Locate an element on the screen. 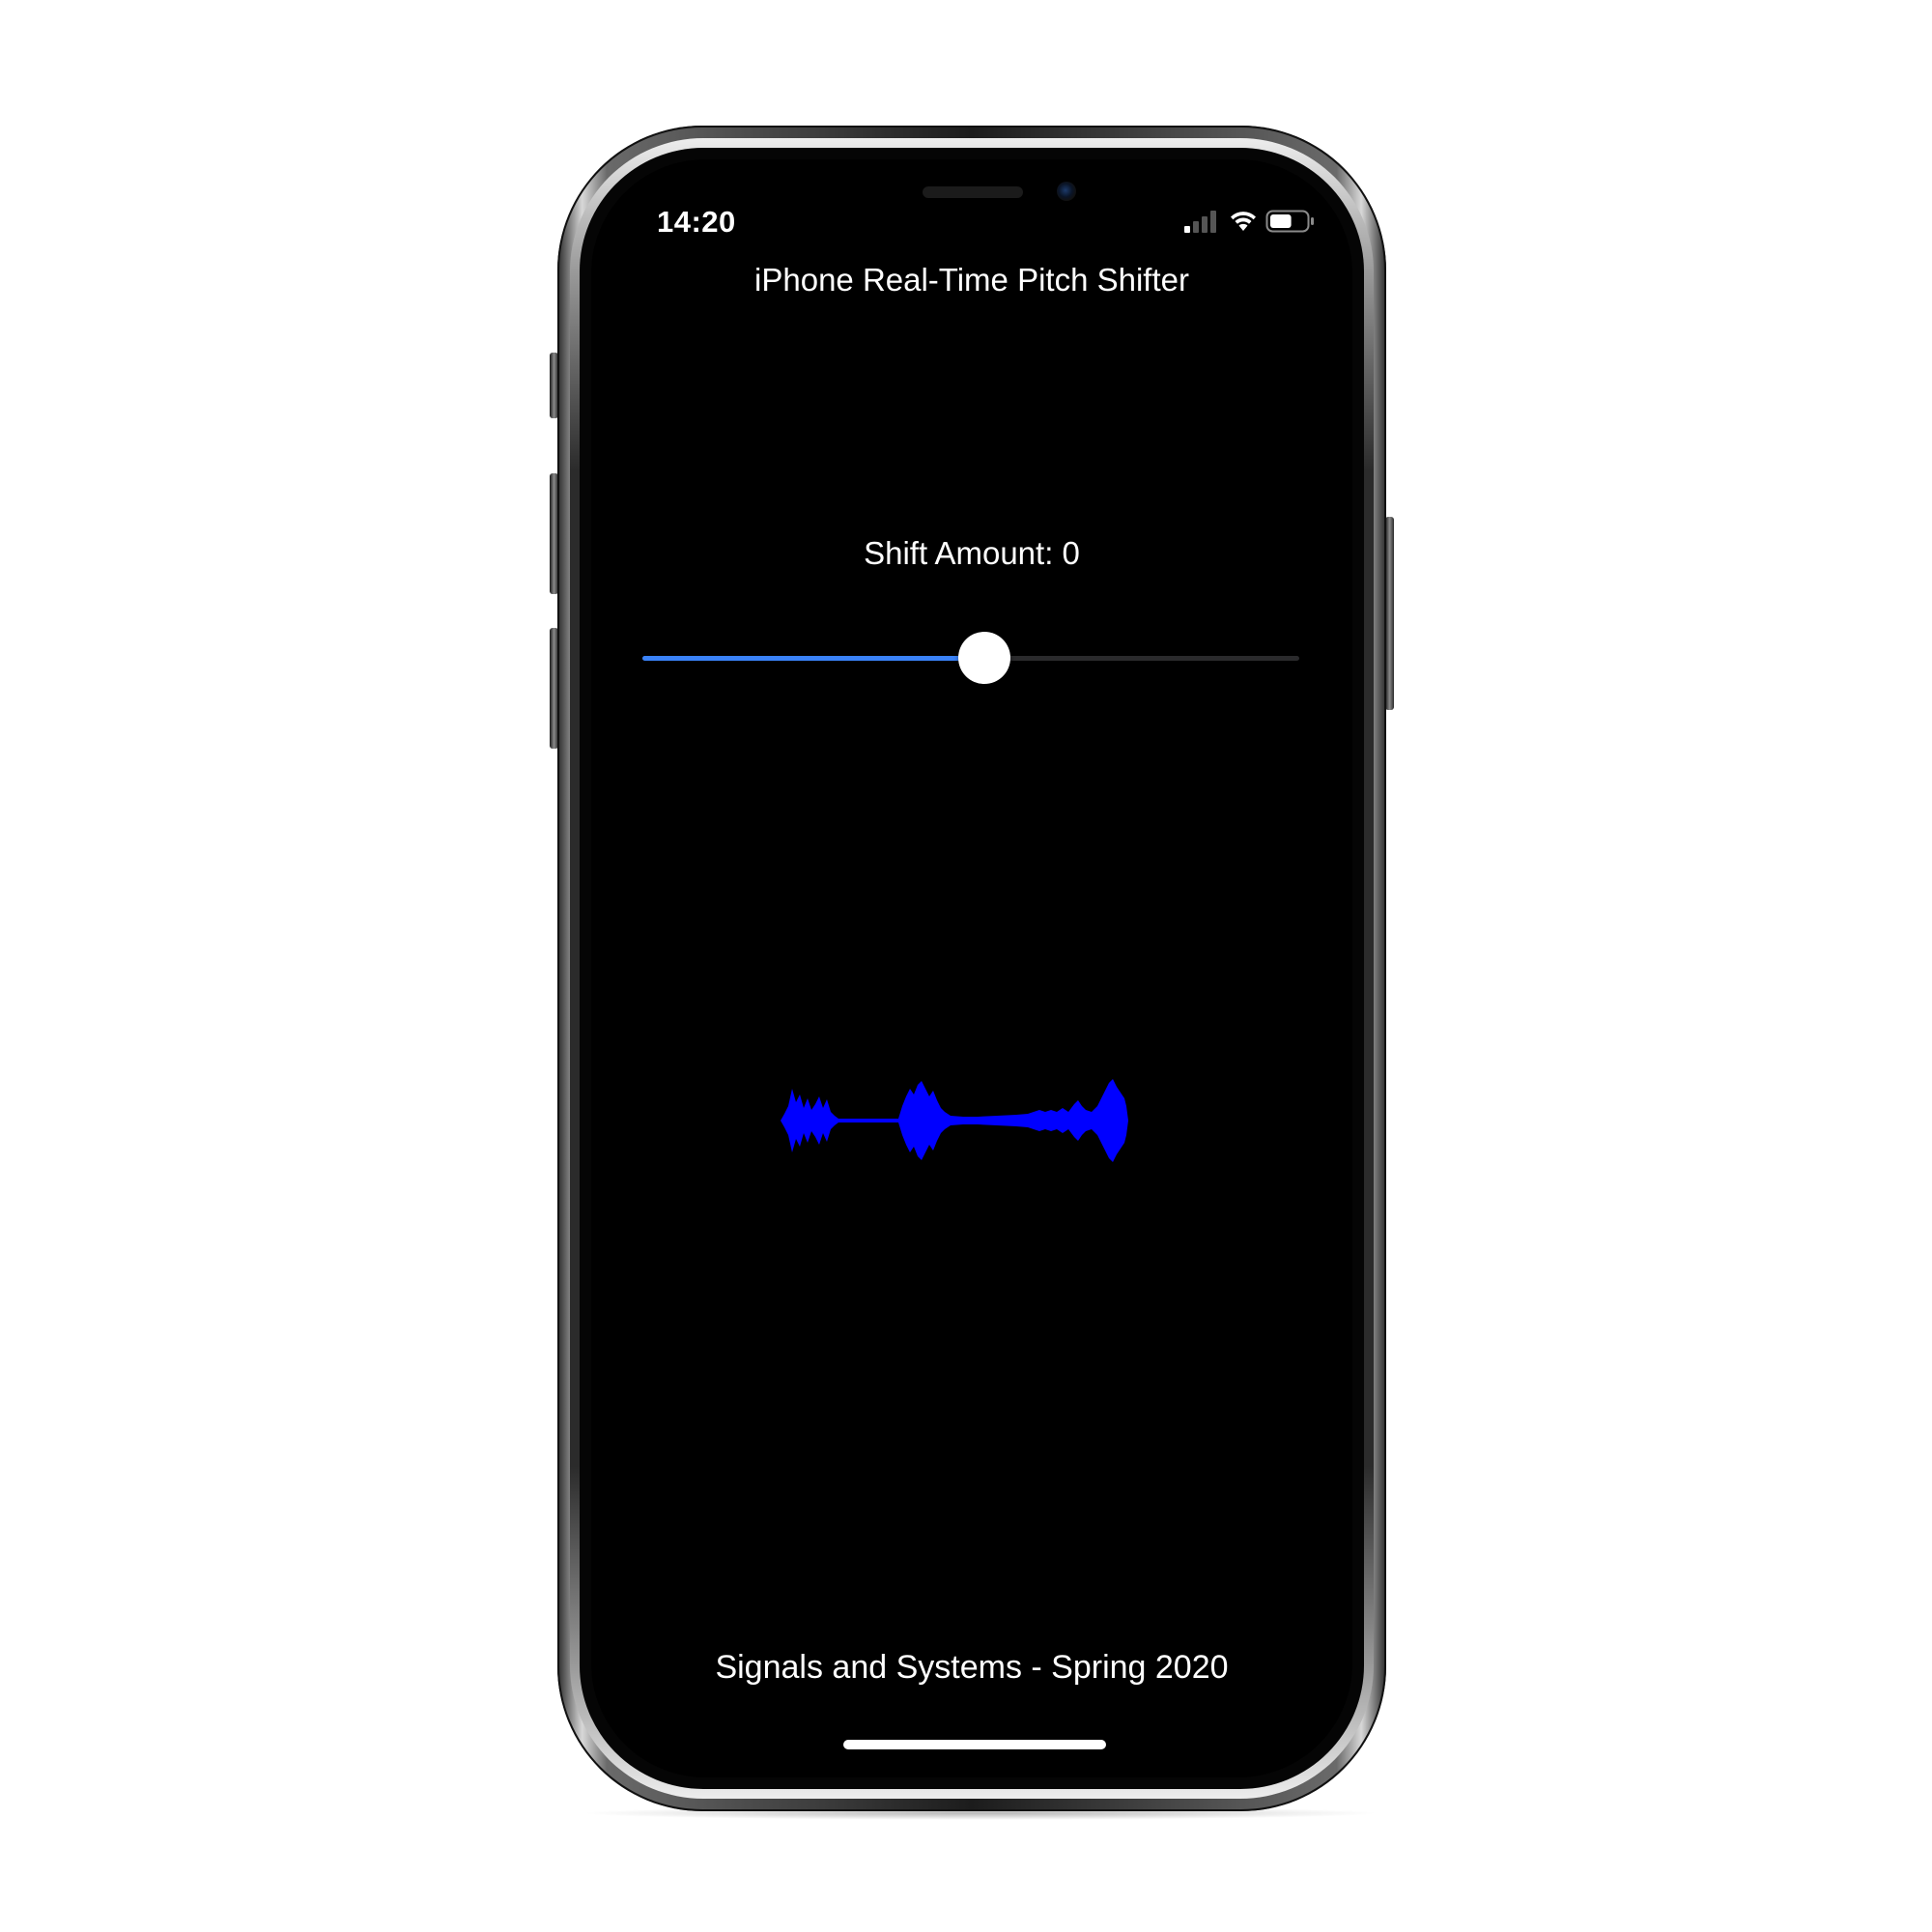 The width and height of the screenshot is (1932, 1932). battery-icon is located at coordinates (1289, 221).